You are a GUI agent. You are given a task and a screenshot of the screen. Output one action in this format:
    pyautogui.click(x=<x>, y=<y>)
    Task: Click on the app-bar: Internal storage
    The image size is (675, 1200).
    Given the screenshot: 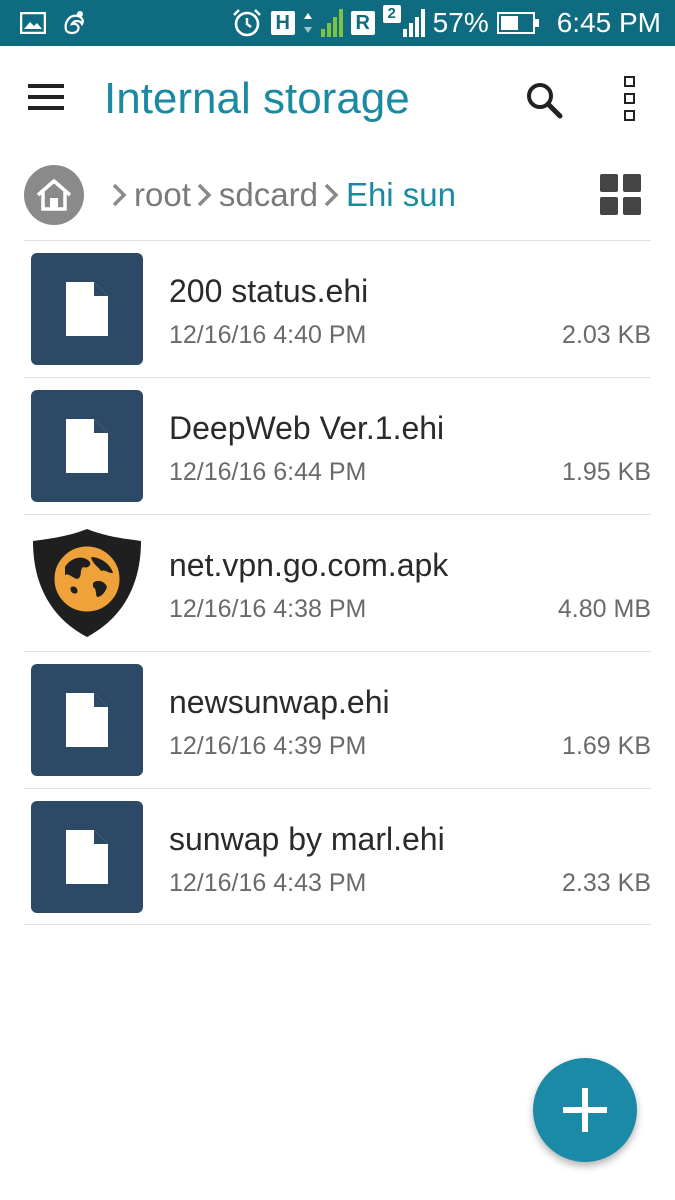 What is the action you would take?
    pyautogui.click(x=337, y=100)
    